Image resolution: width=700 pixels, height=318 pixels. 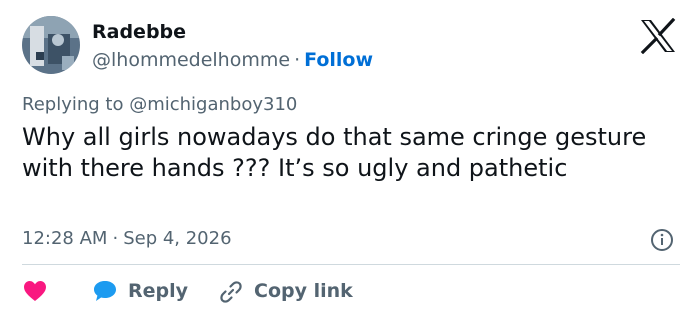 I want to click on speech-bubble-icon, so click(x=105, y=291).